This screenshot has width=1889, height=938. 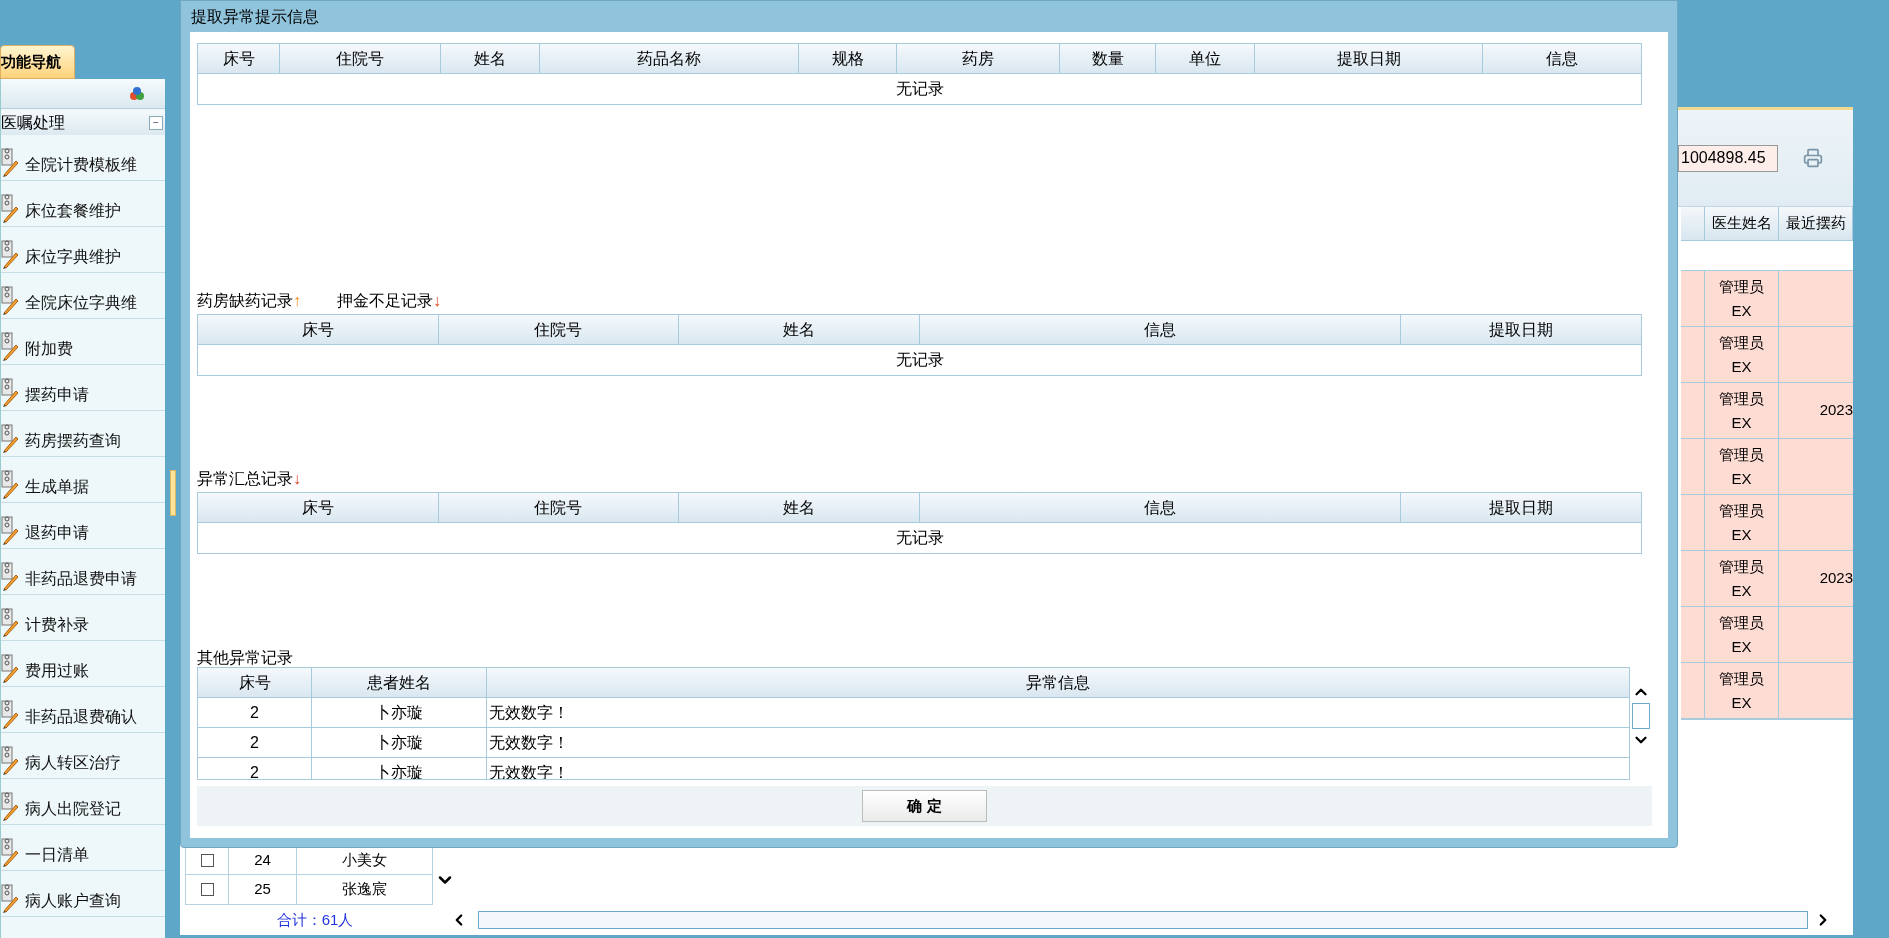 What do you see at coordinates (83, 710) in the screenshot?
I see `sidebar-item: 非药品退费确认` at bounding box center [83, 710].